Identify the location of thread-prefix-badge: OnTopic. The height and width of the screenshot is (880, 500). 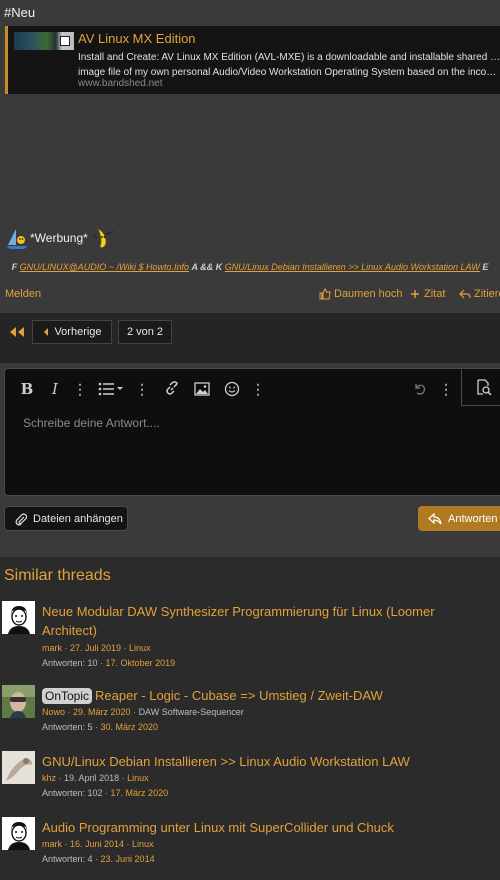
(67, 696).